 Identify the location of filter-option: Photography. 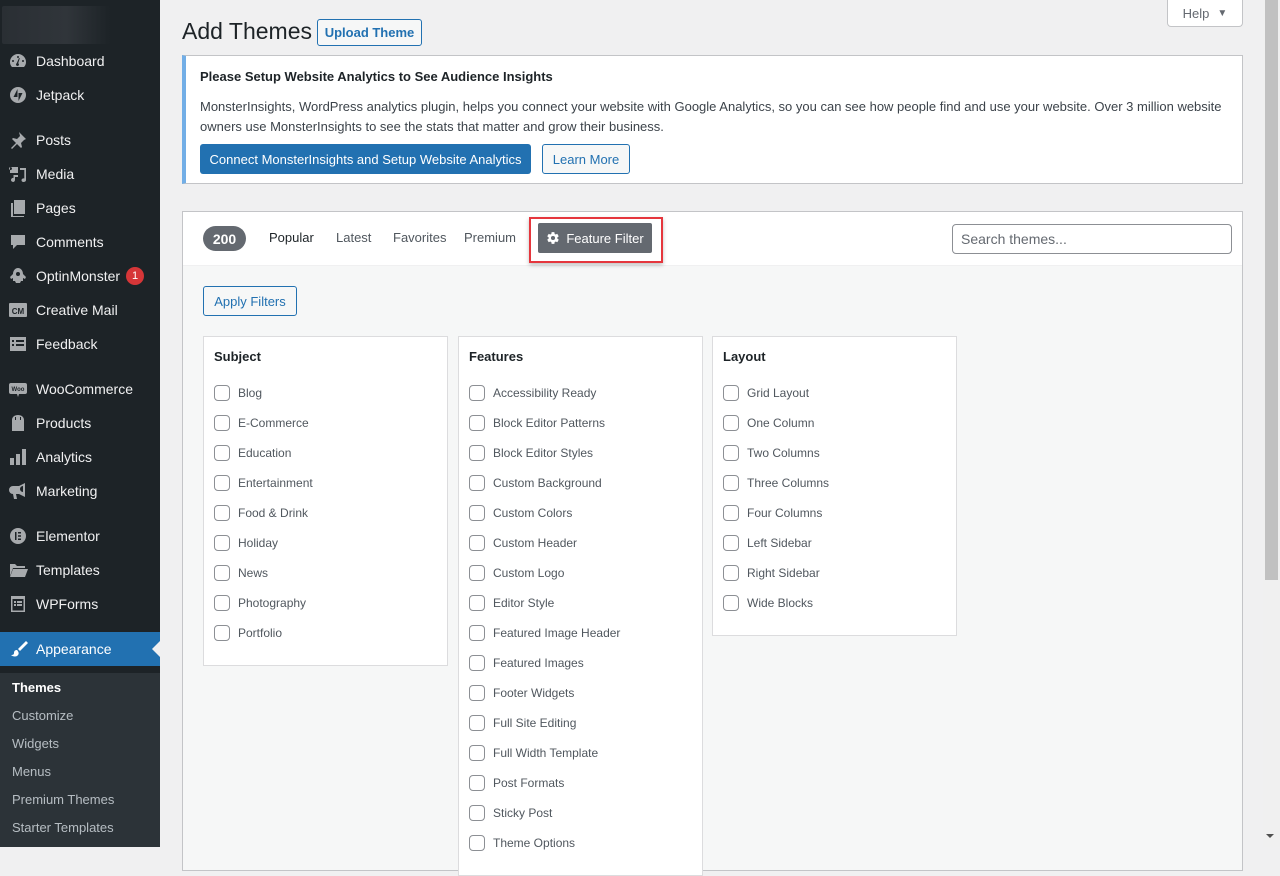
(260, 603).